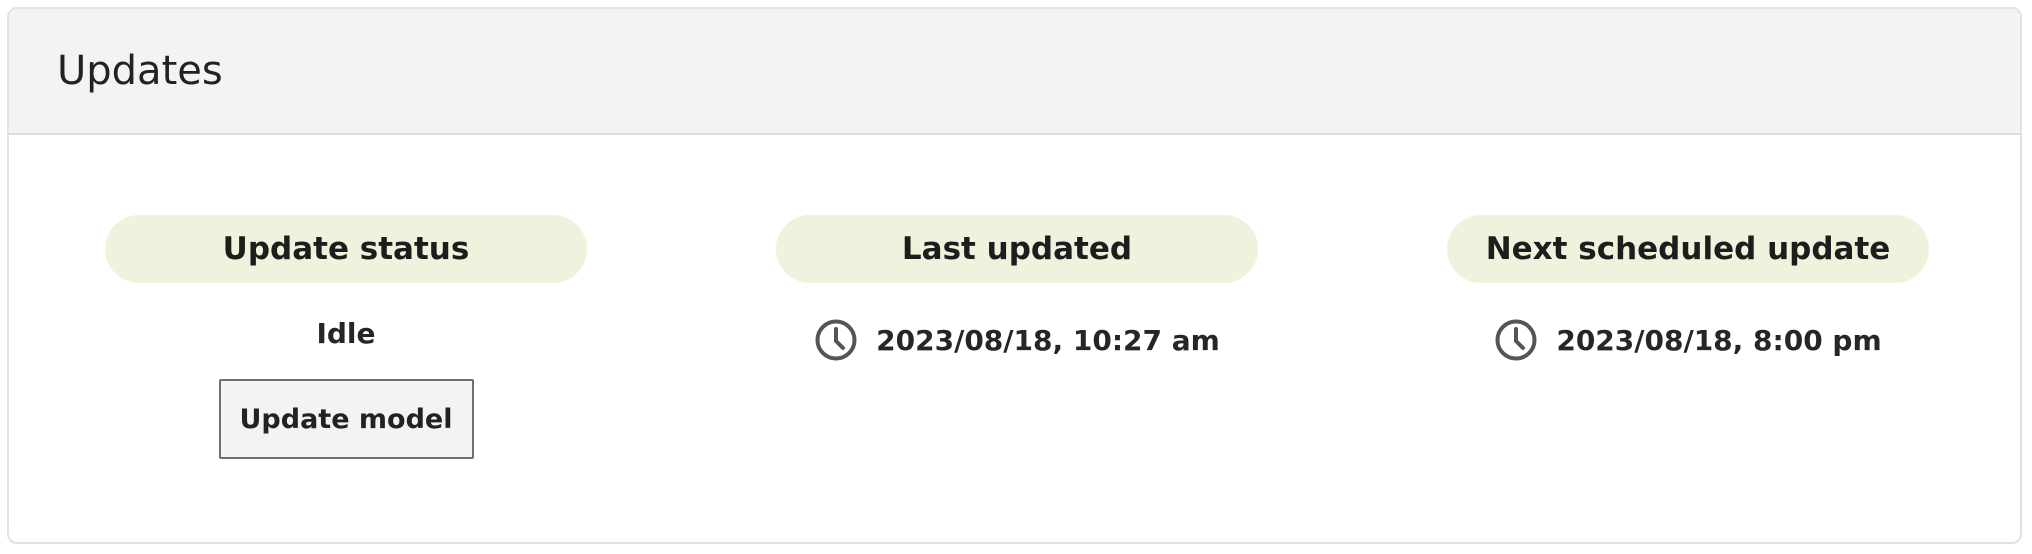 The width and height of the screenshot is (2032, 554). Describe the element at coordinates (1688, 249) in the screenshot. I see `next-update-heading: Next scheduled update` at that location.